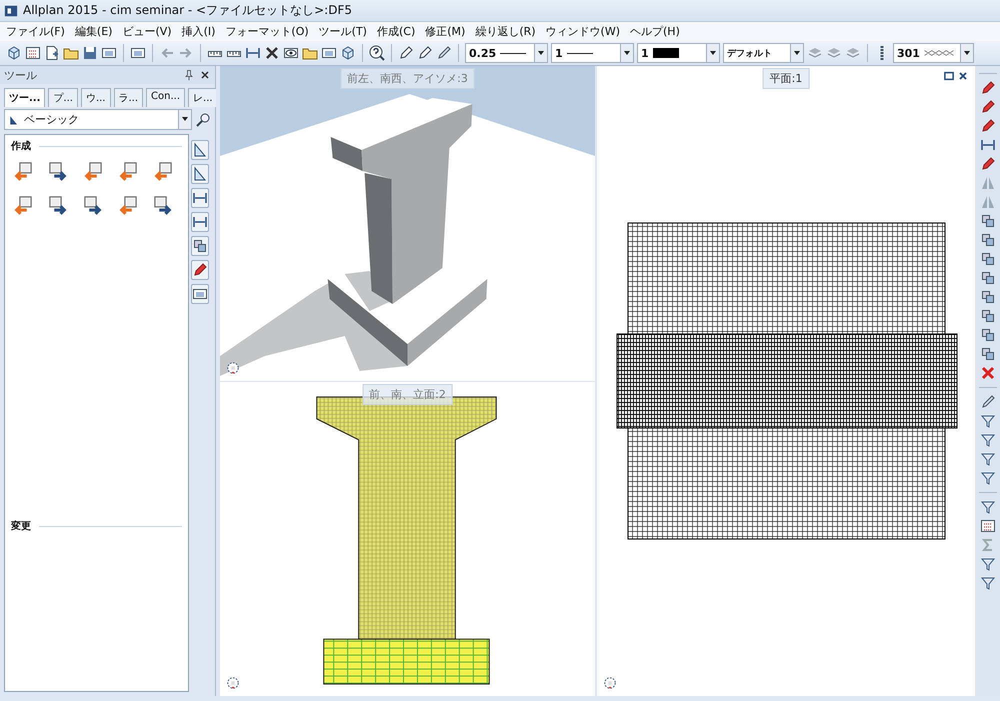 Image resolution: width=1000 pixels, height=701 pixels. What do you see at coordinates (425, 53) in the screenshot?
I see `pen-icon` at bounding box center [425, 53].